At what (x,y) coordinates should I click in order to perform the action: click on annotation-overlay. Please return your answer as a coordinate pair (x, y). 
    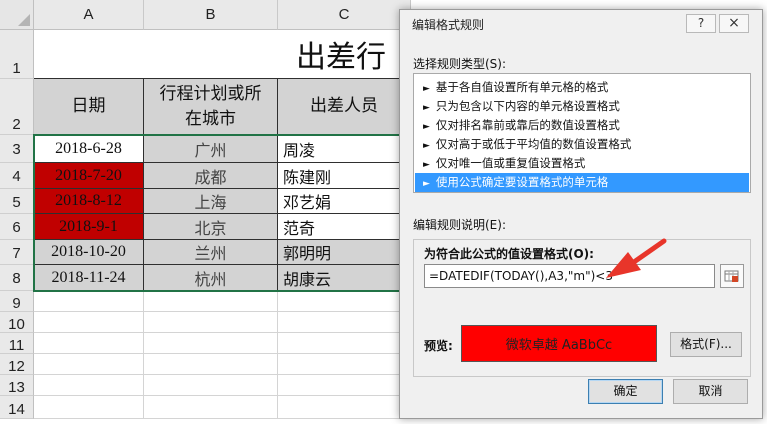
    Looking at the image, I should click on (636, 258).